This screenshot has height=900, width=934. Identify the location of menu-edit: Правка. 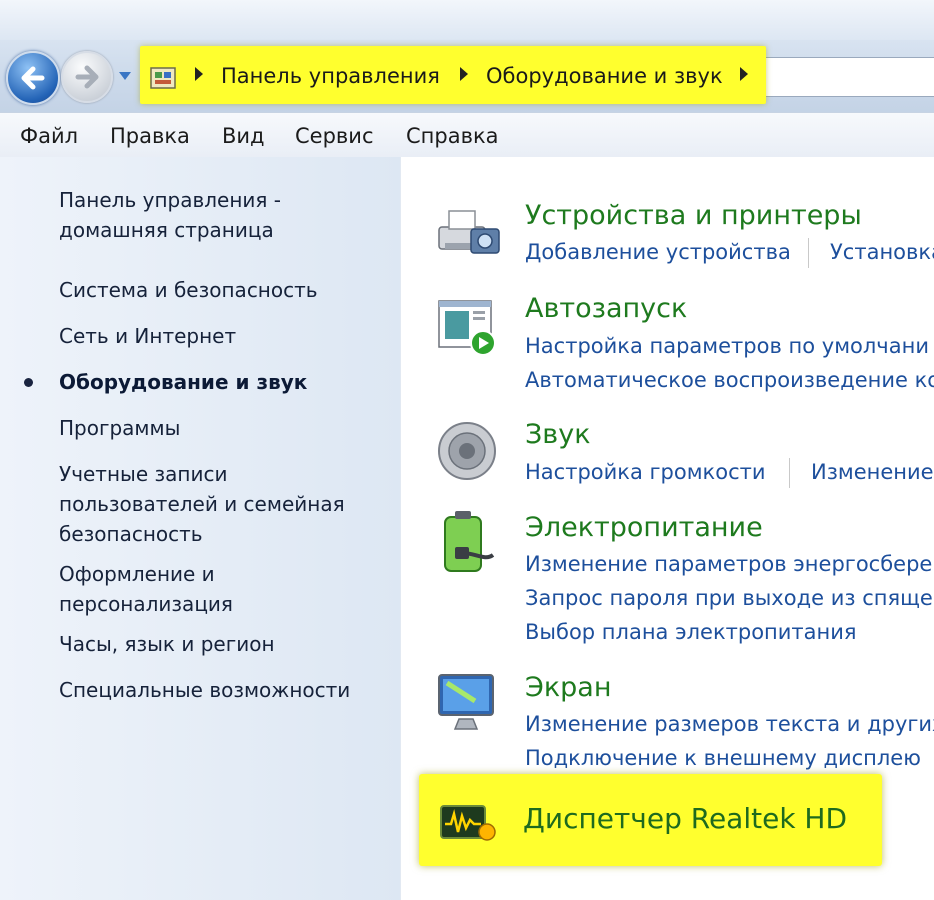
(150, 136).